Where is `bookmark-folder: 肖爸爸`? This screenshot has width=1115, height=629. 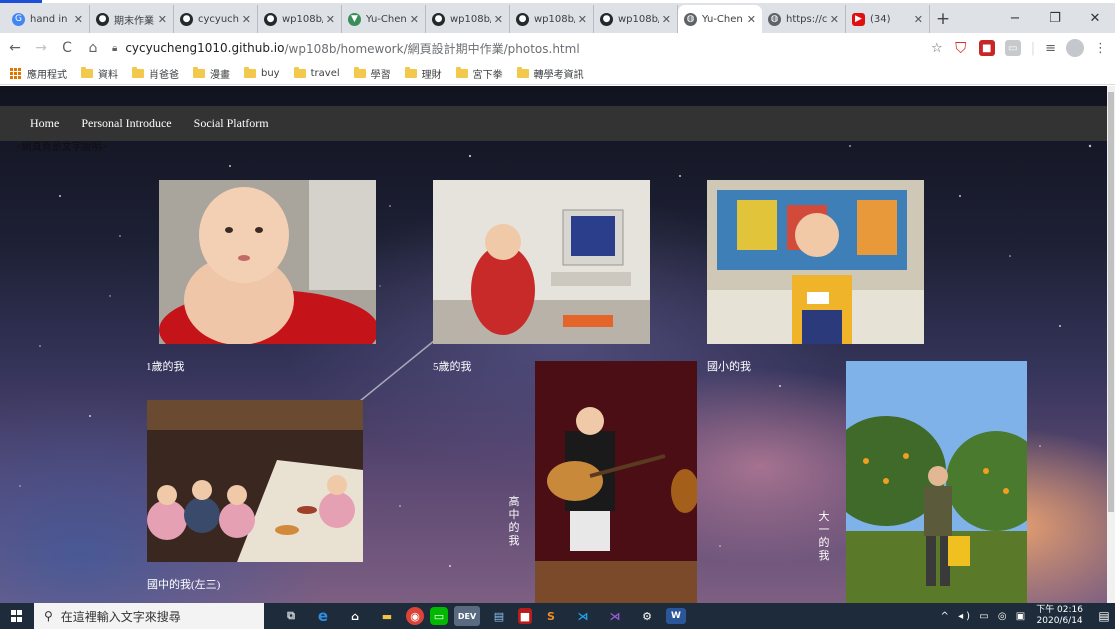
bookmark-folder: 肖爸爸 is located at coordinates (155, 73).